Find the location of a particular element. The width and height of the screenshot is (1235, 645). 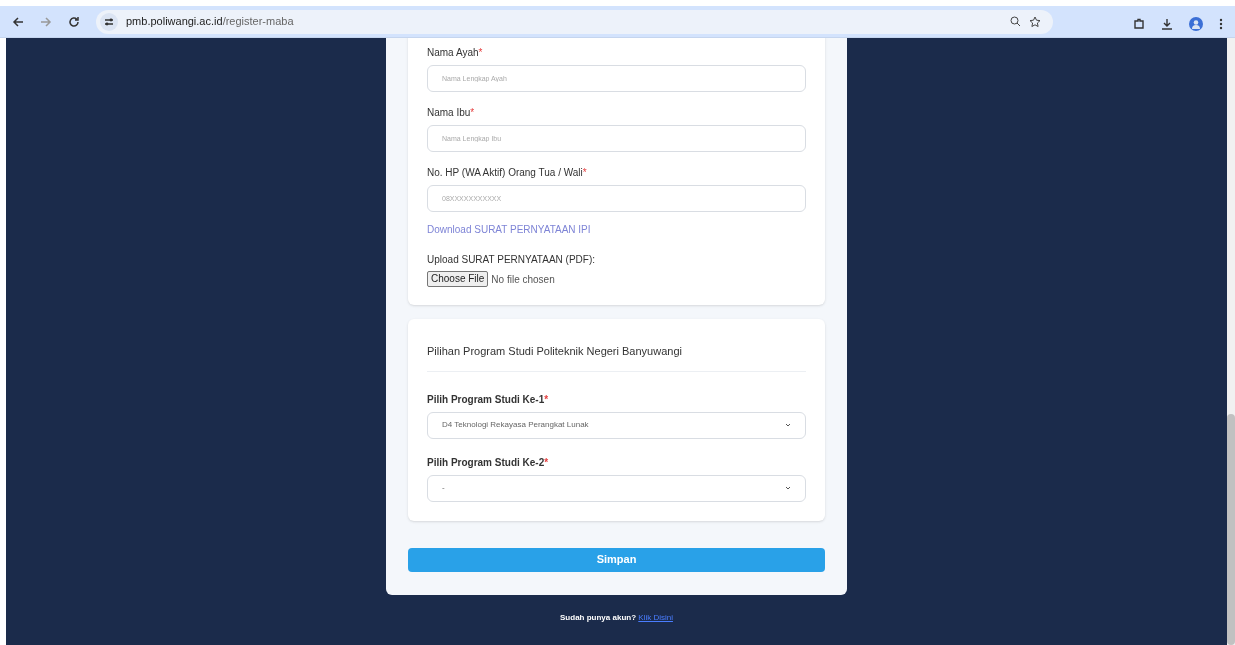

select-field: - is located at coordinates (616, 488).